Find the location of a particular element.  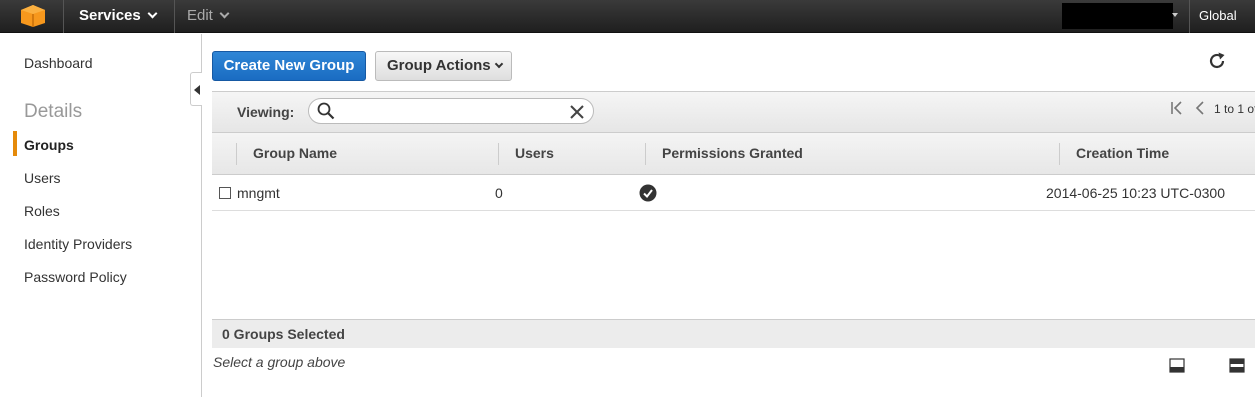

account-menu is located at coordinates (1117, 16).